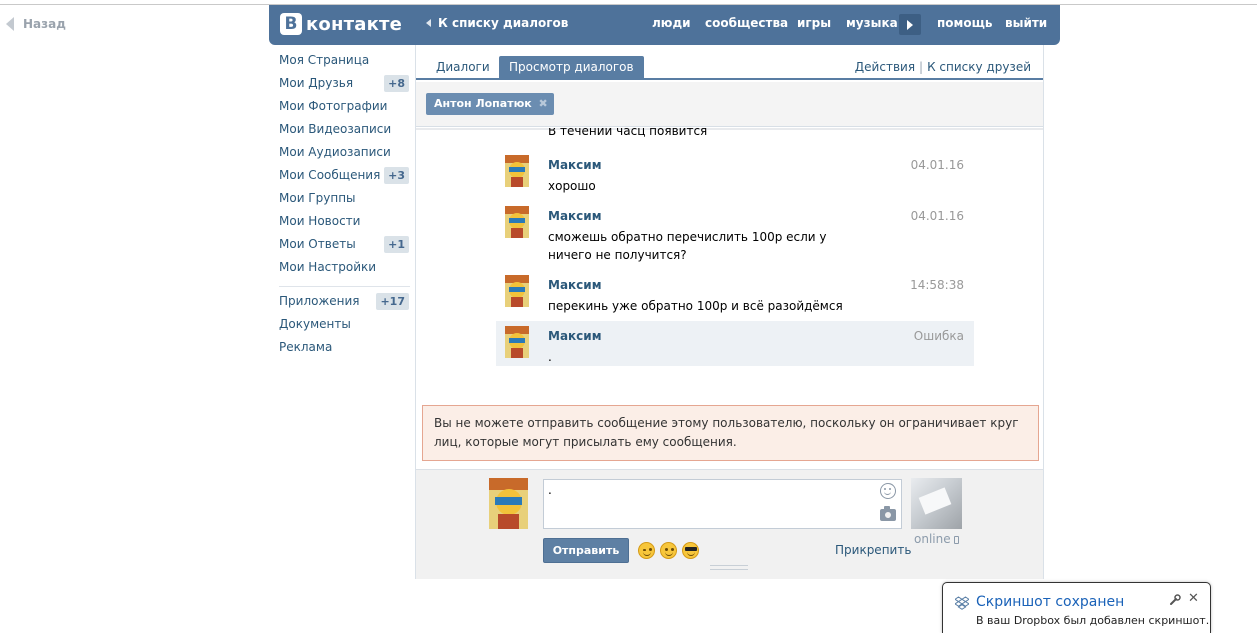  I want to click on menu-label: Мои Друзья, so click(316, 83).